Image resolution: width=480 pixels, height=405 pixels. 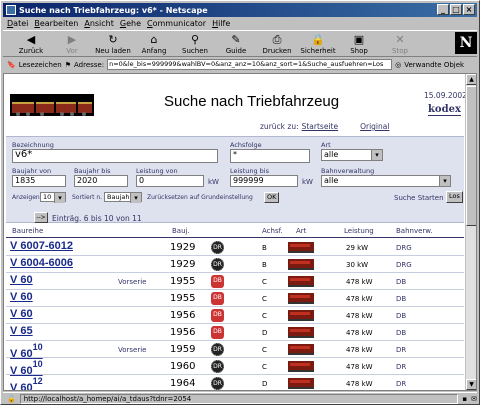 What do you see at coordinates (246, 145) in the screenshot?
I see `achsfolge-label: Achsfolge` at bounding box center [246, 145].